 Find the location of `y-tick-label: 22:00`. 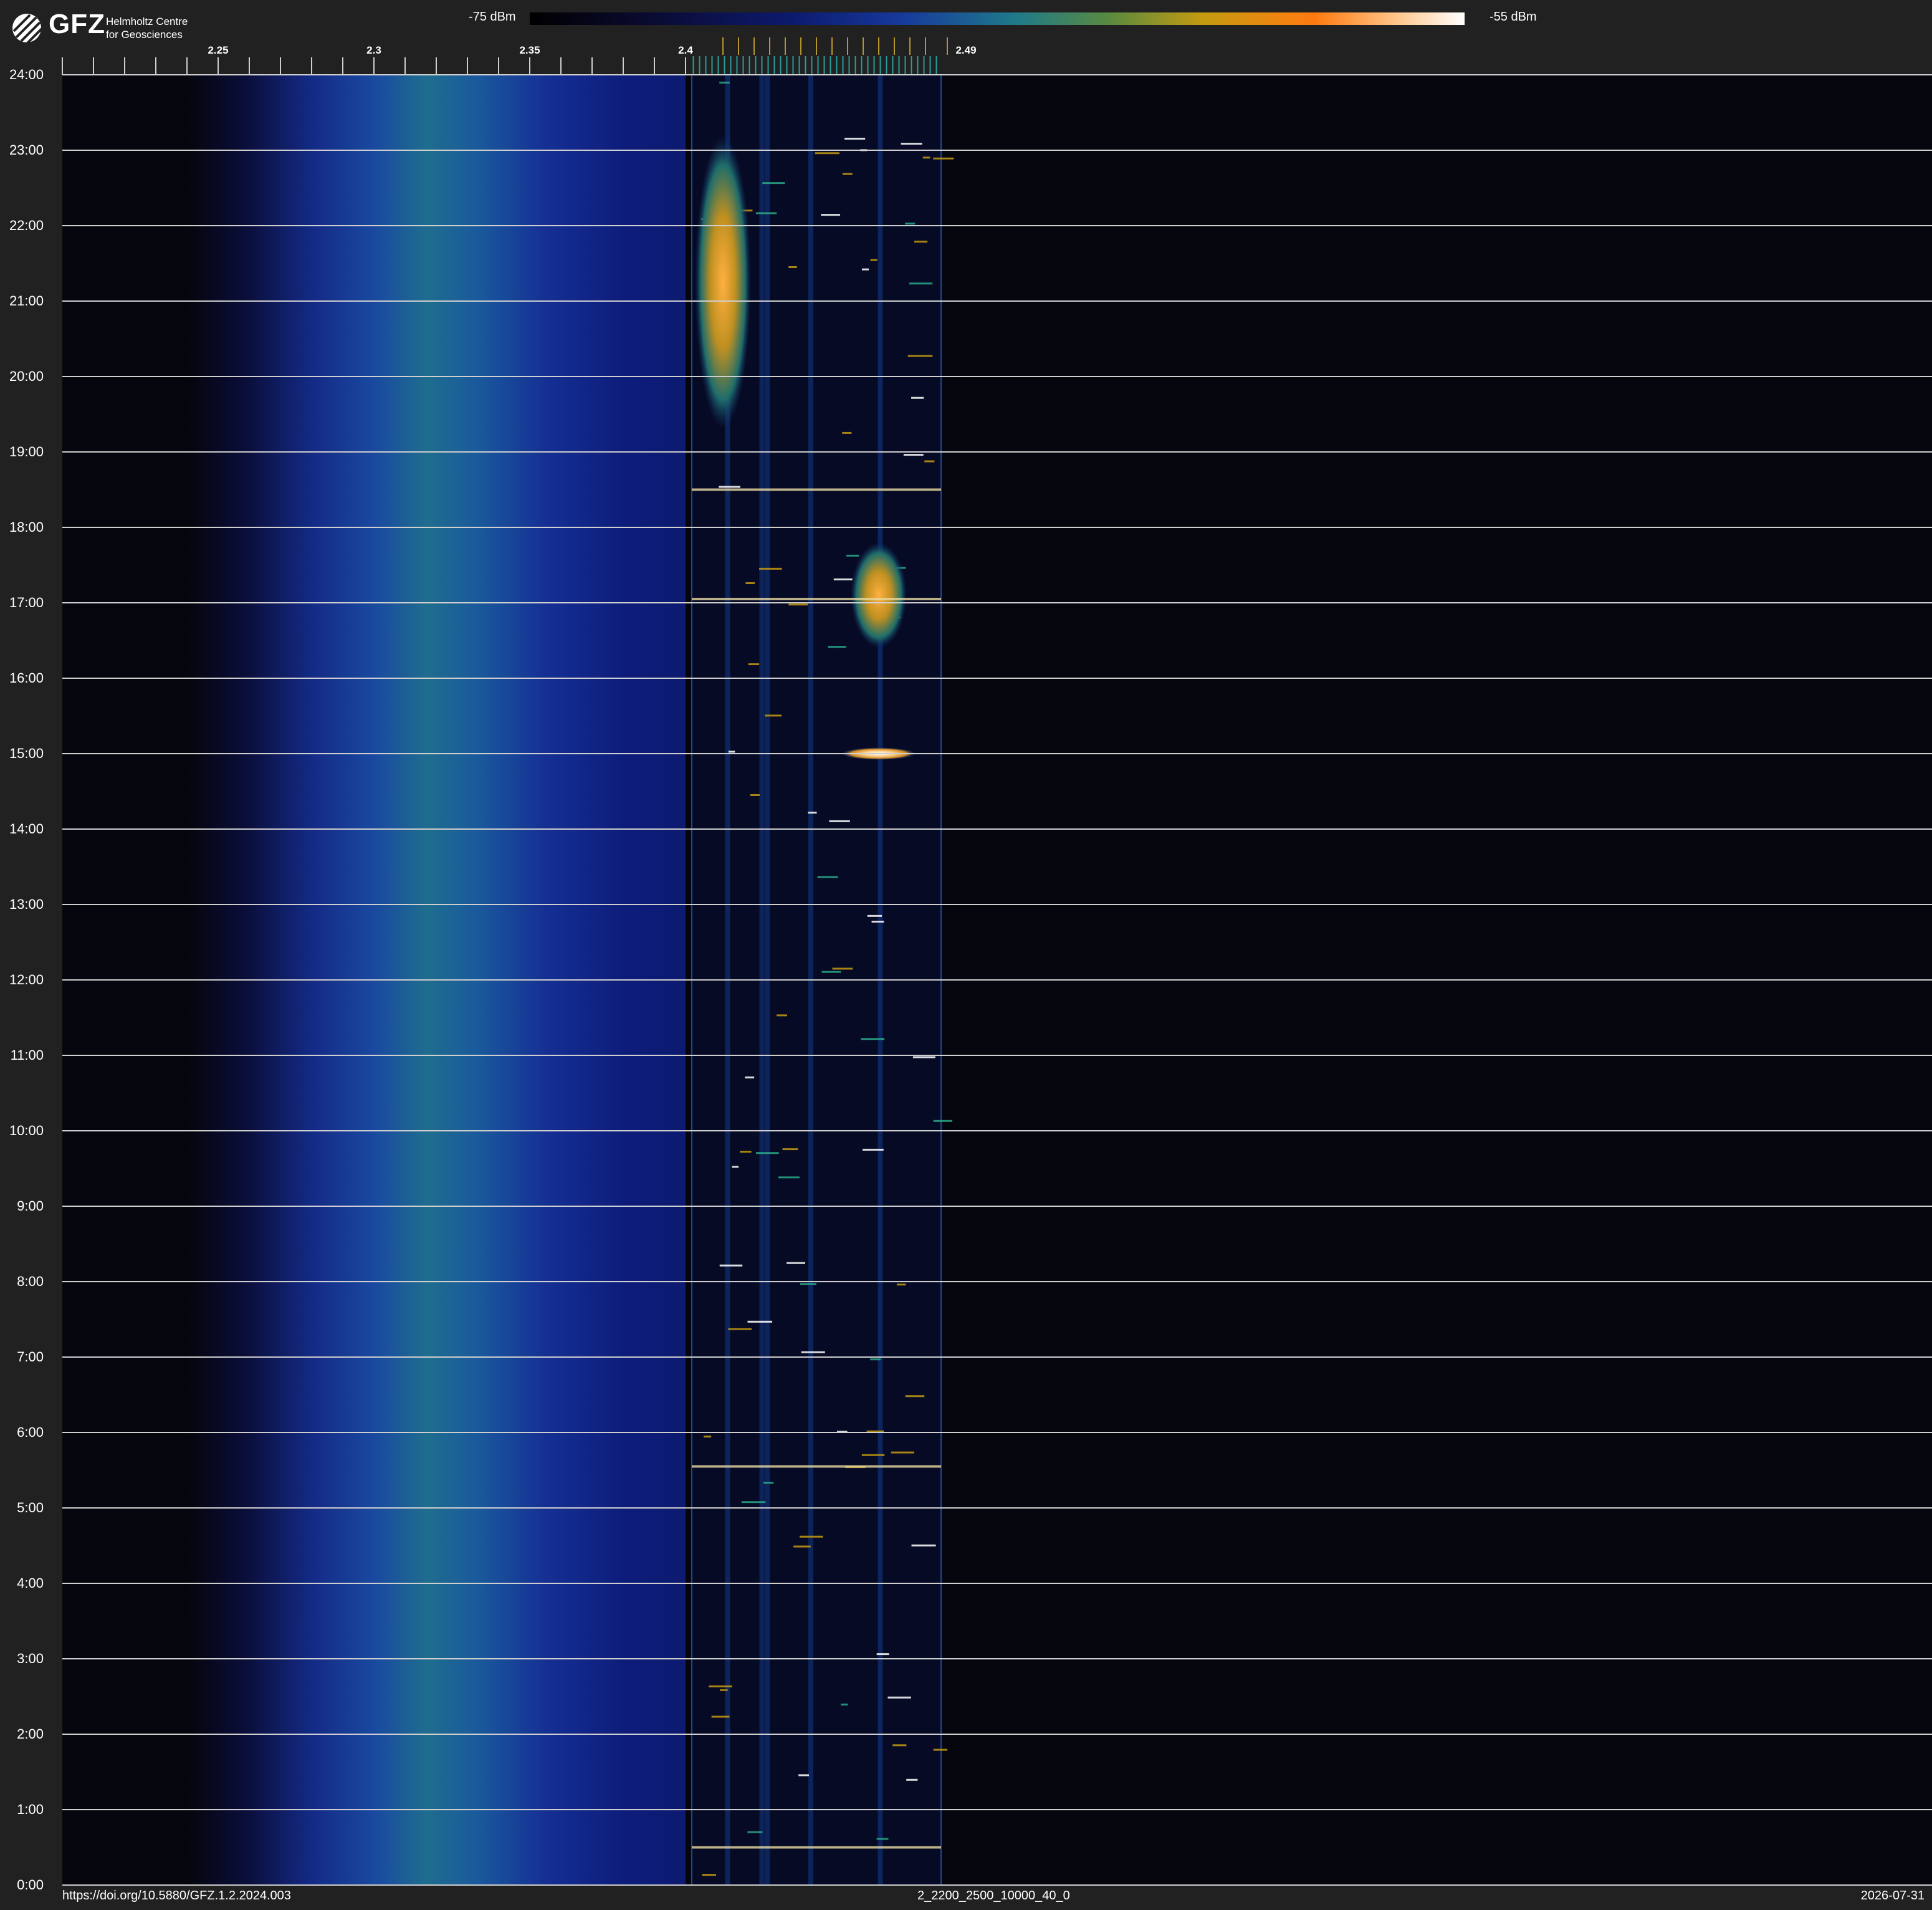

y-tick-label: 22:00 is located at coordinates (26, 225).